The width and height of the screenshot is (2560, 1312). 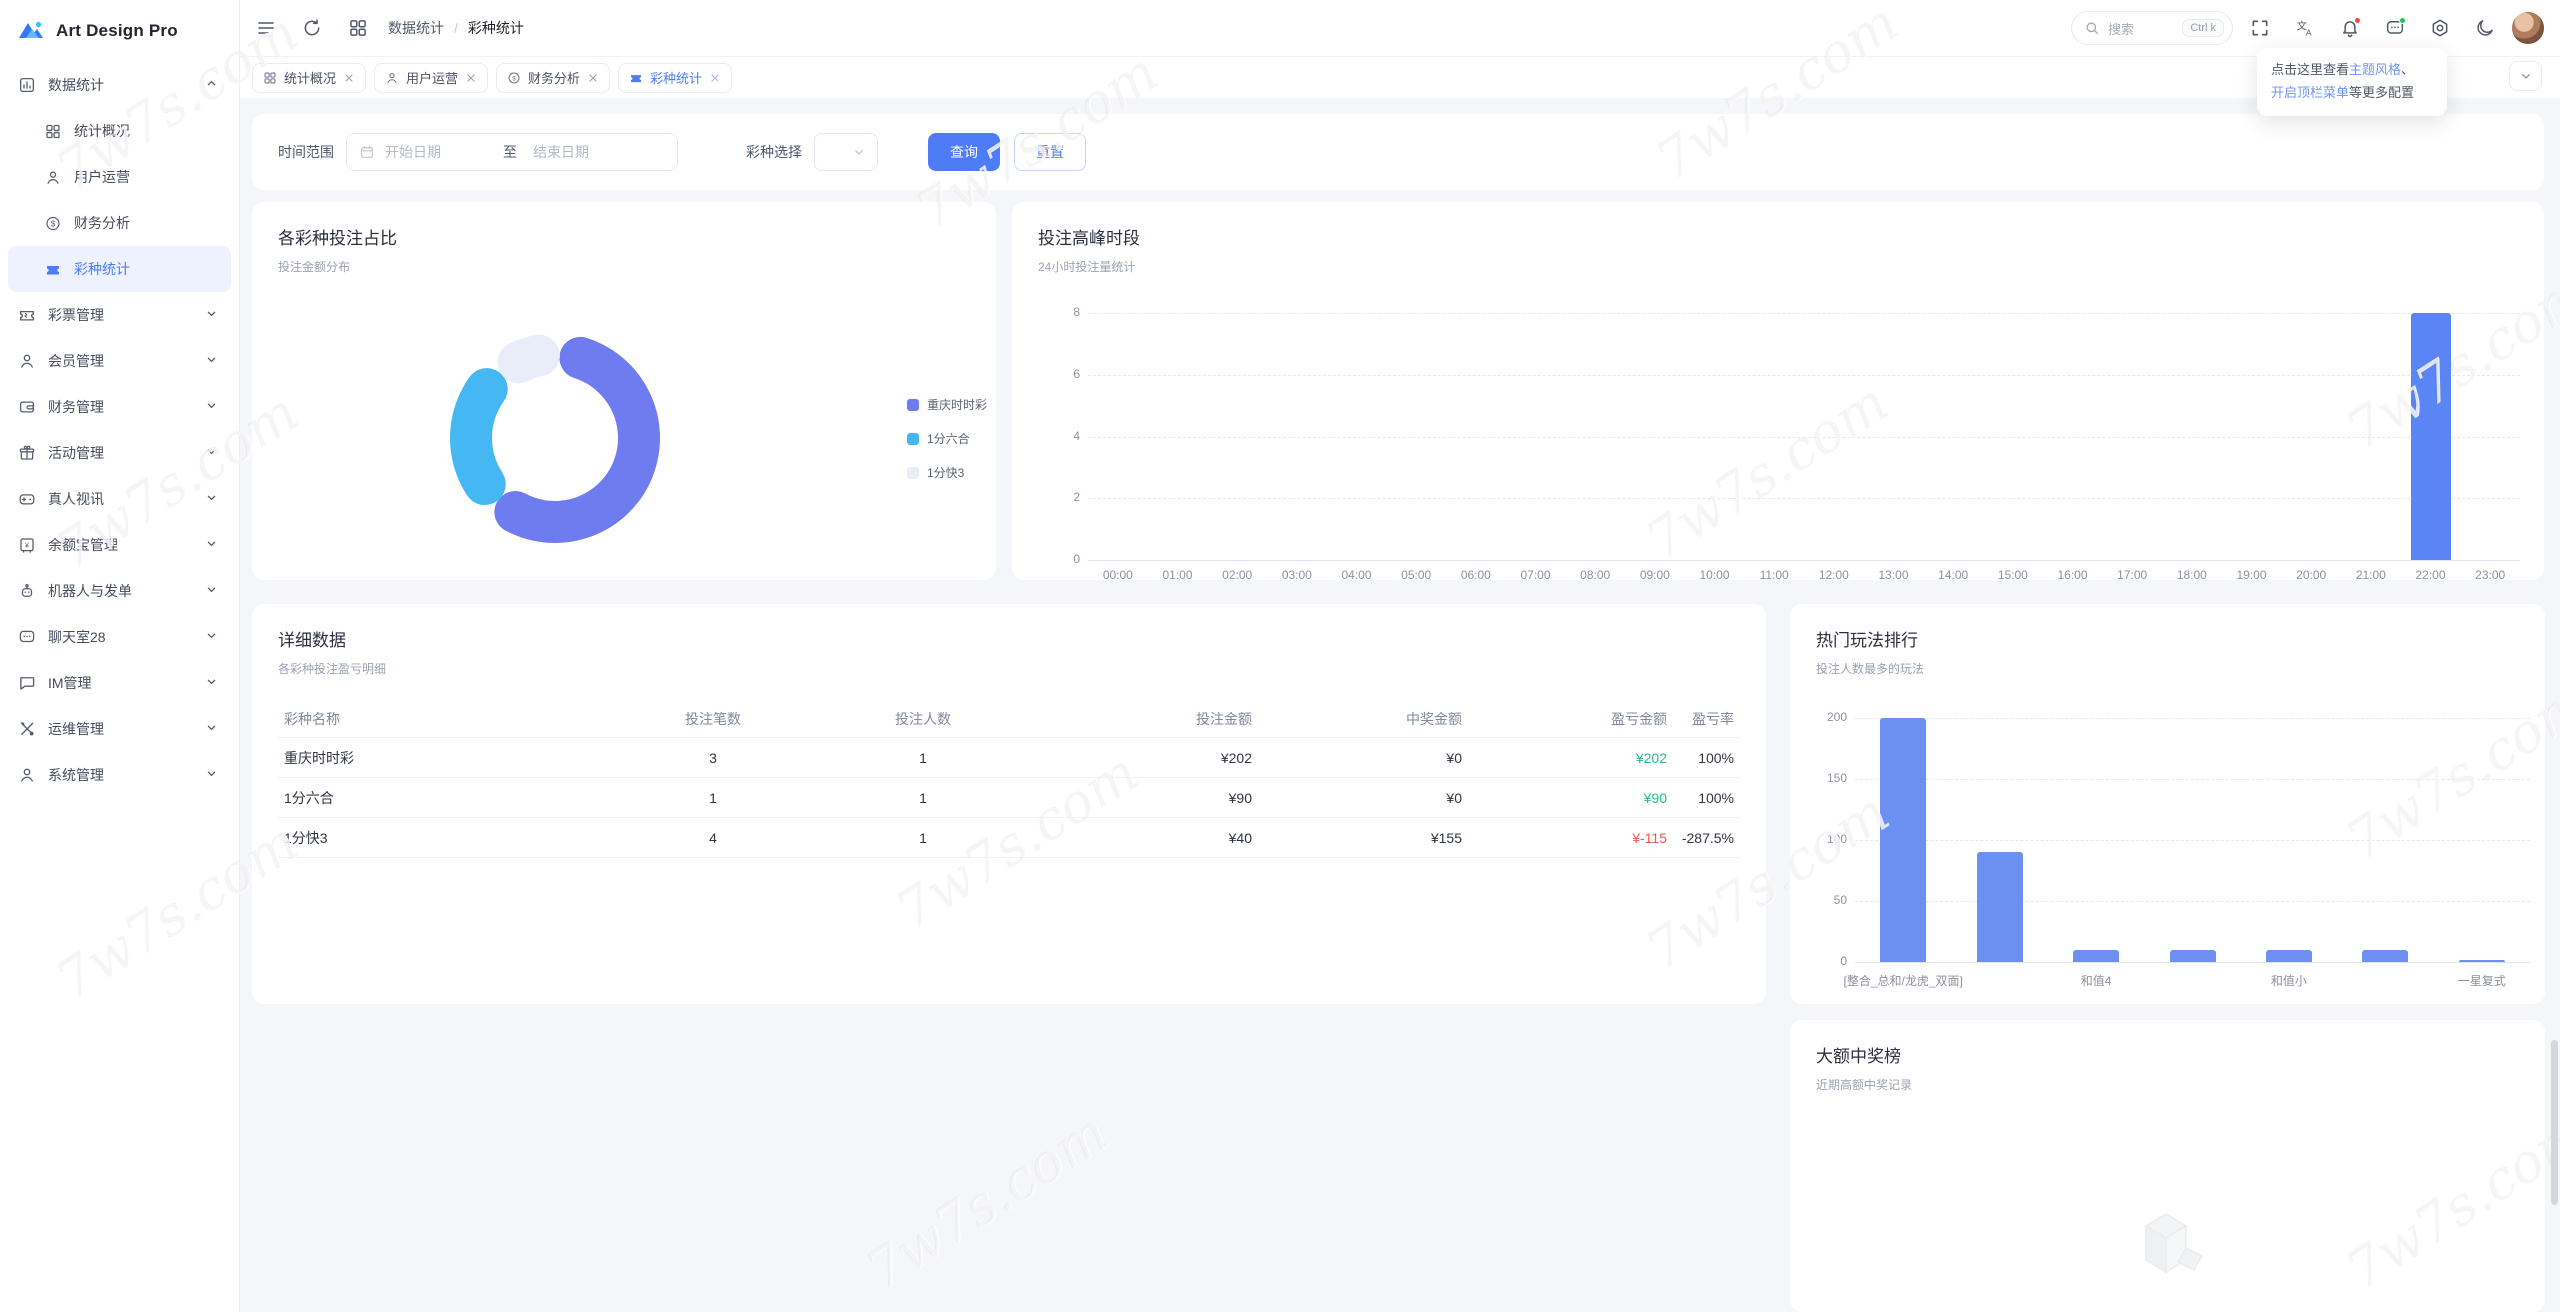 I want to click on sidebar-group-5: 真人视讯, so click(x=119, y=499).